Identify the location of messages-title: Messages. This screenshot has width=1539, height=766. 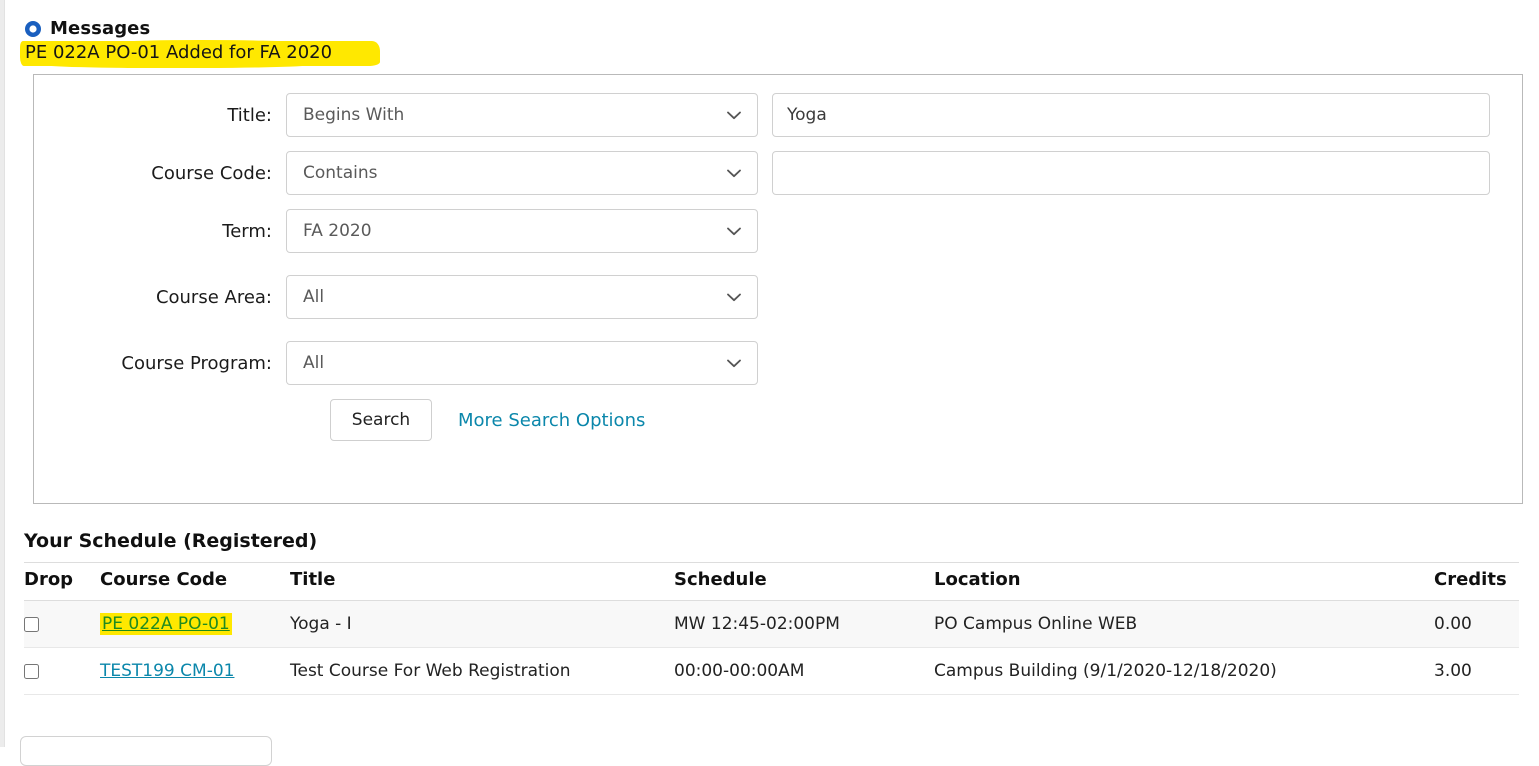
(100, 28).